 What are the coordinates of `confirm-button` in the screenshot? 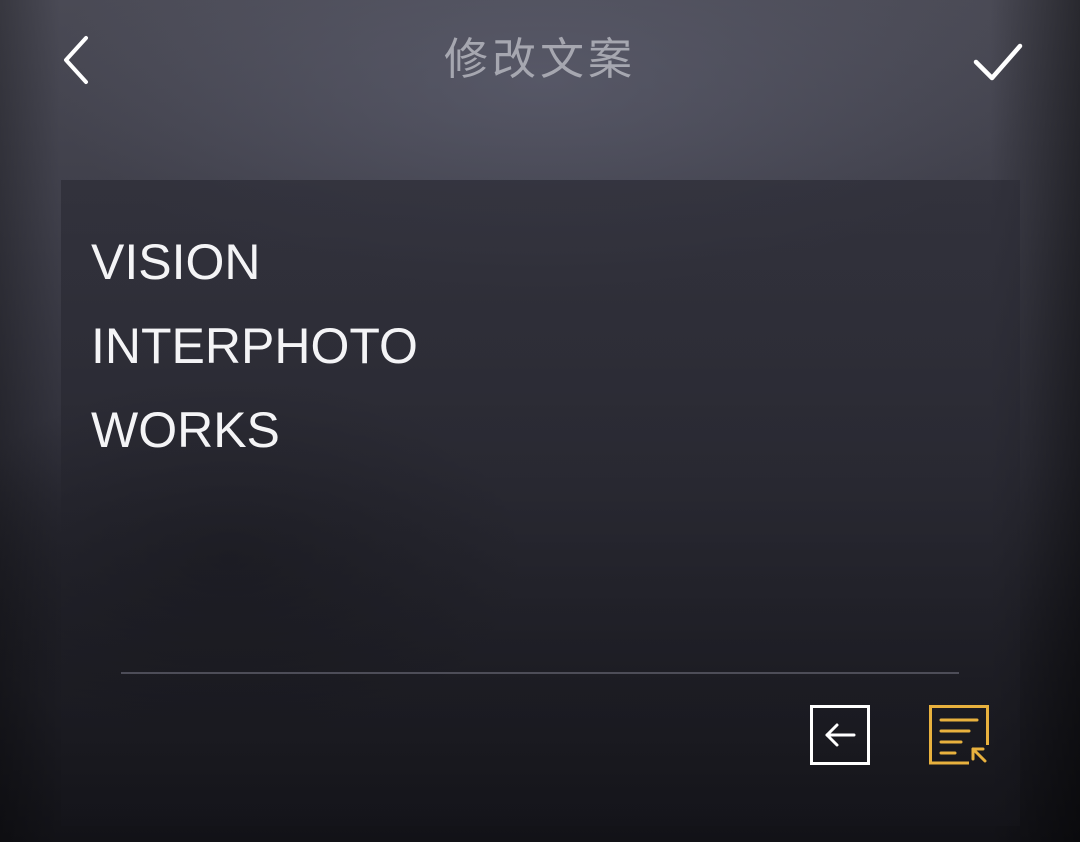 It's located at (998, 62).